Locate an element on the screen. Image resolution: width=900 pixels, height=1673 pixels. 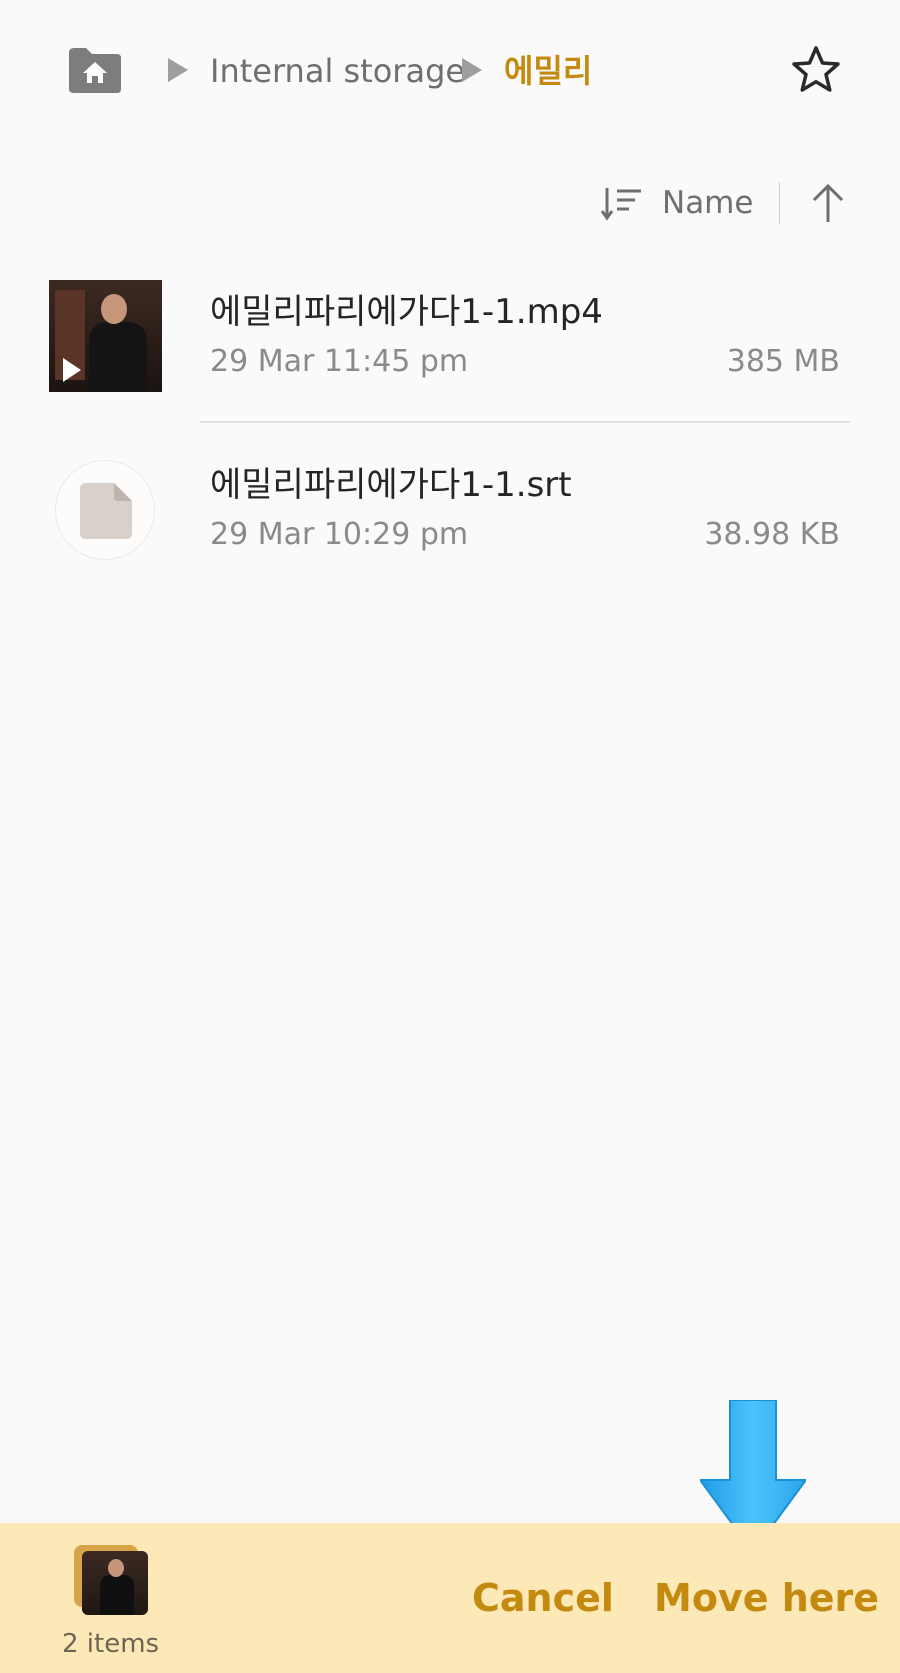
file-size: 385 MB is located at coordinates (783, 361).